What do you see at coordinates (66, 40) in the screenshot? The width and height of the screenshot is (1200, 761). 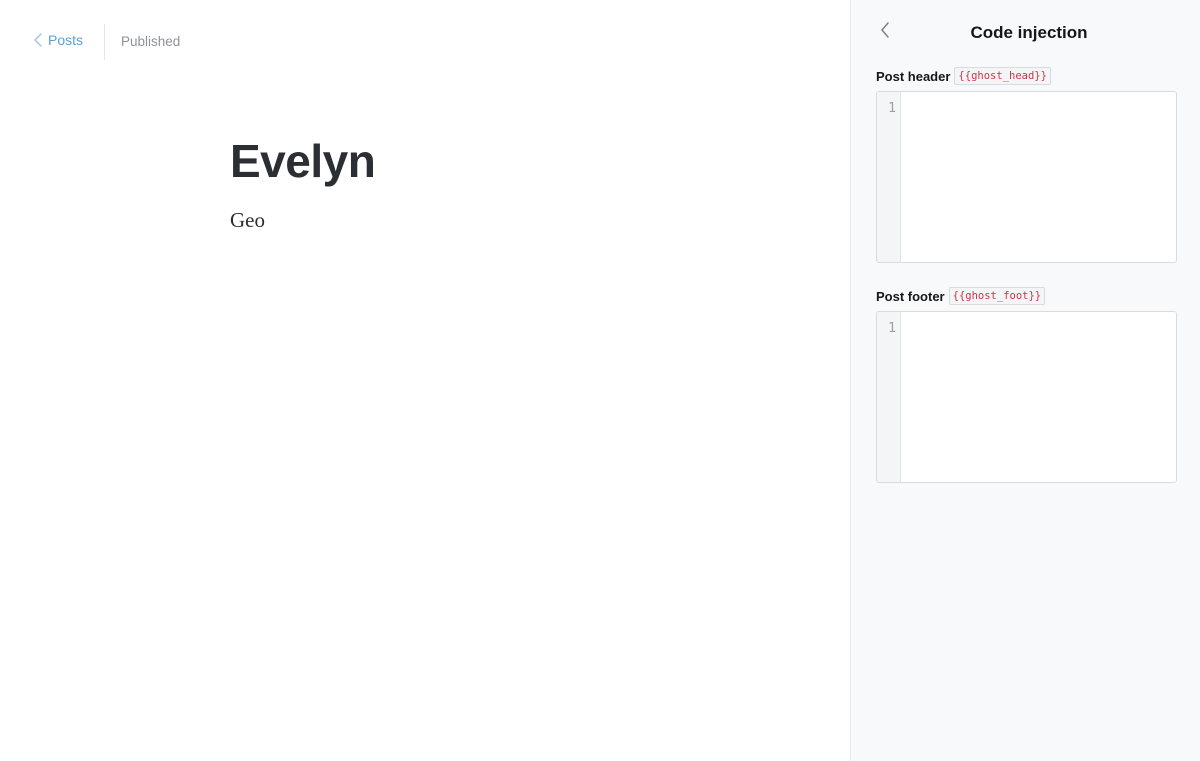 I see `back-link-label: Posts` at bounding box center [66, 40].